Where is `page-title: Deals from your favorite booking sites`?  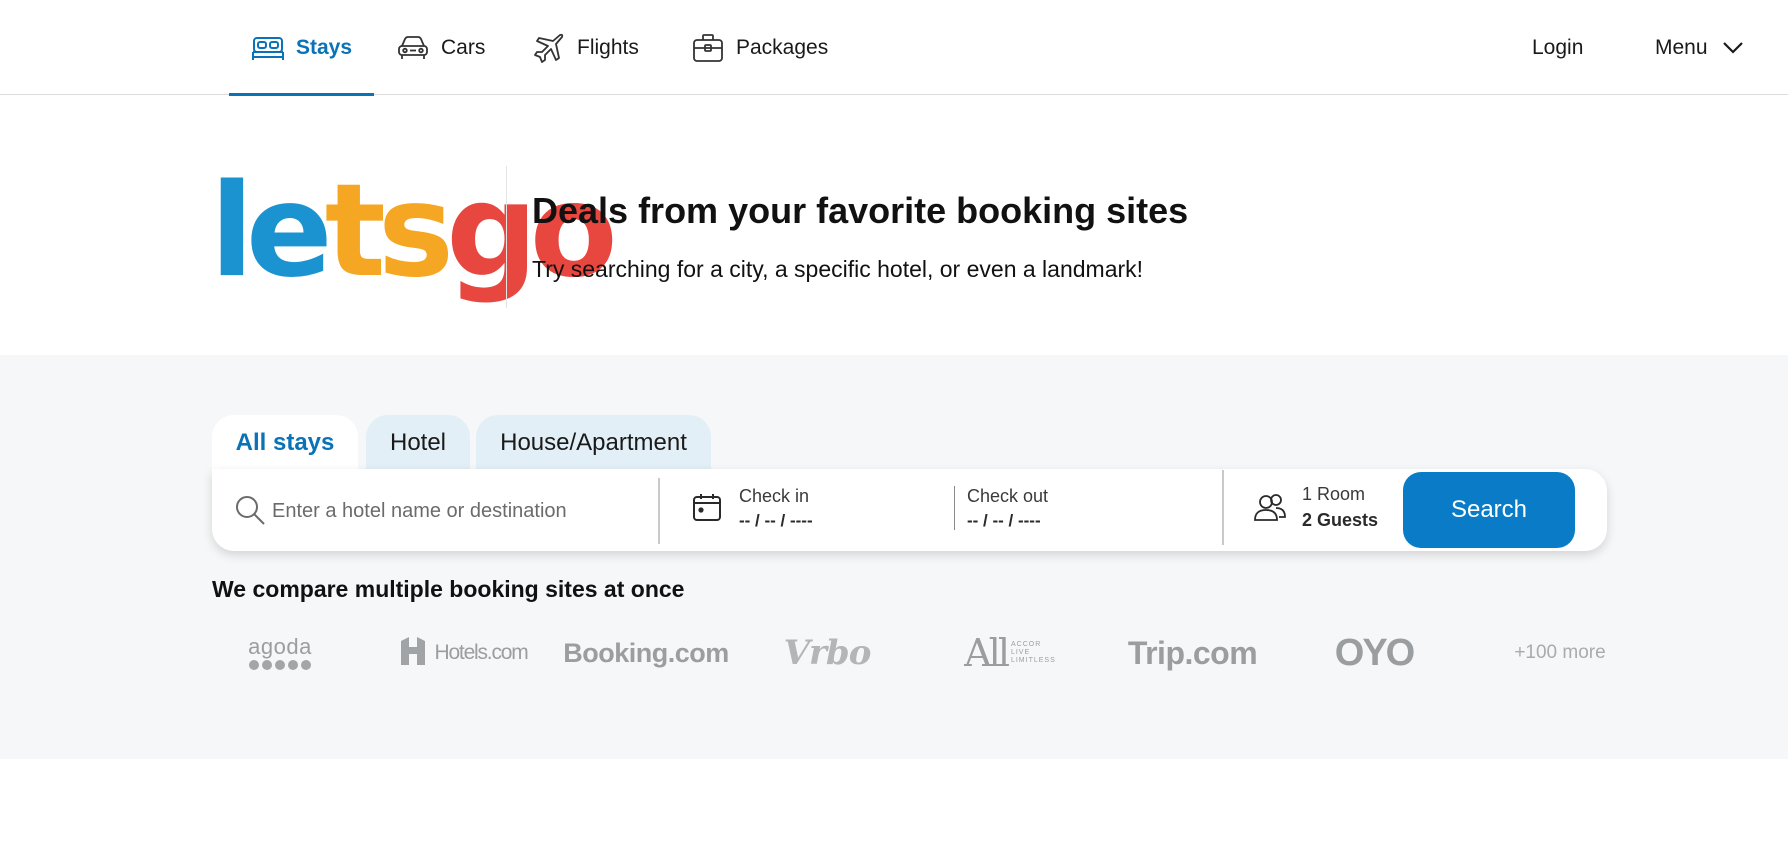
page-title: Deals from your favorite booking sites is located at coordinates (860, 210).